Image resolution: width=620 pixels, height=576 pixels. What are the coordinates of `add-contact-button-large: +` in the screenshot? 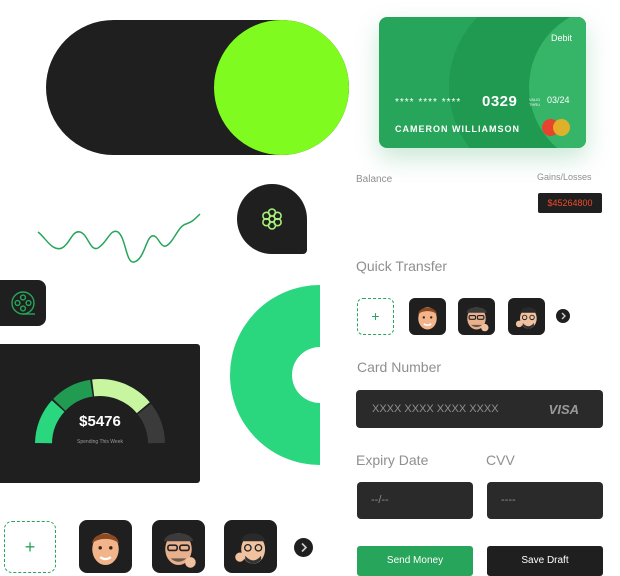 It's located at (30, 547).